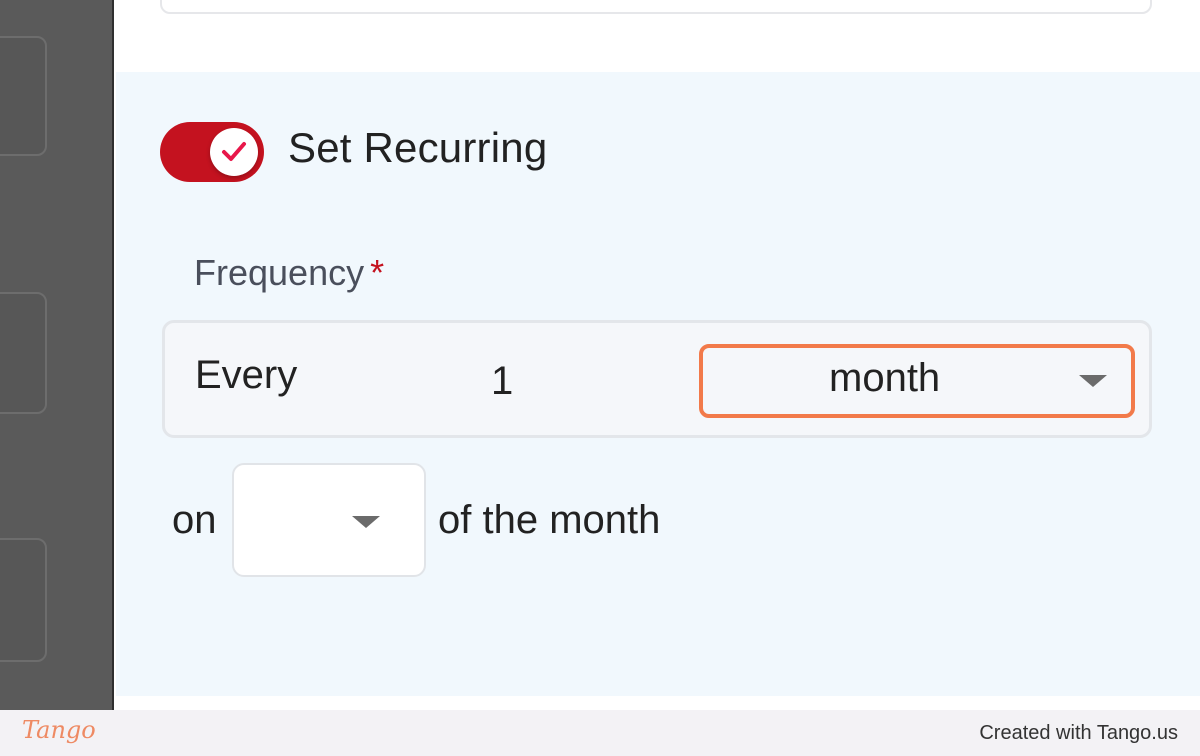  What do you see at coordinates (377, 272) in the screenshot?
I see `required-marker: *` at bounding box center [377, 272].